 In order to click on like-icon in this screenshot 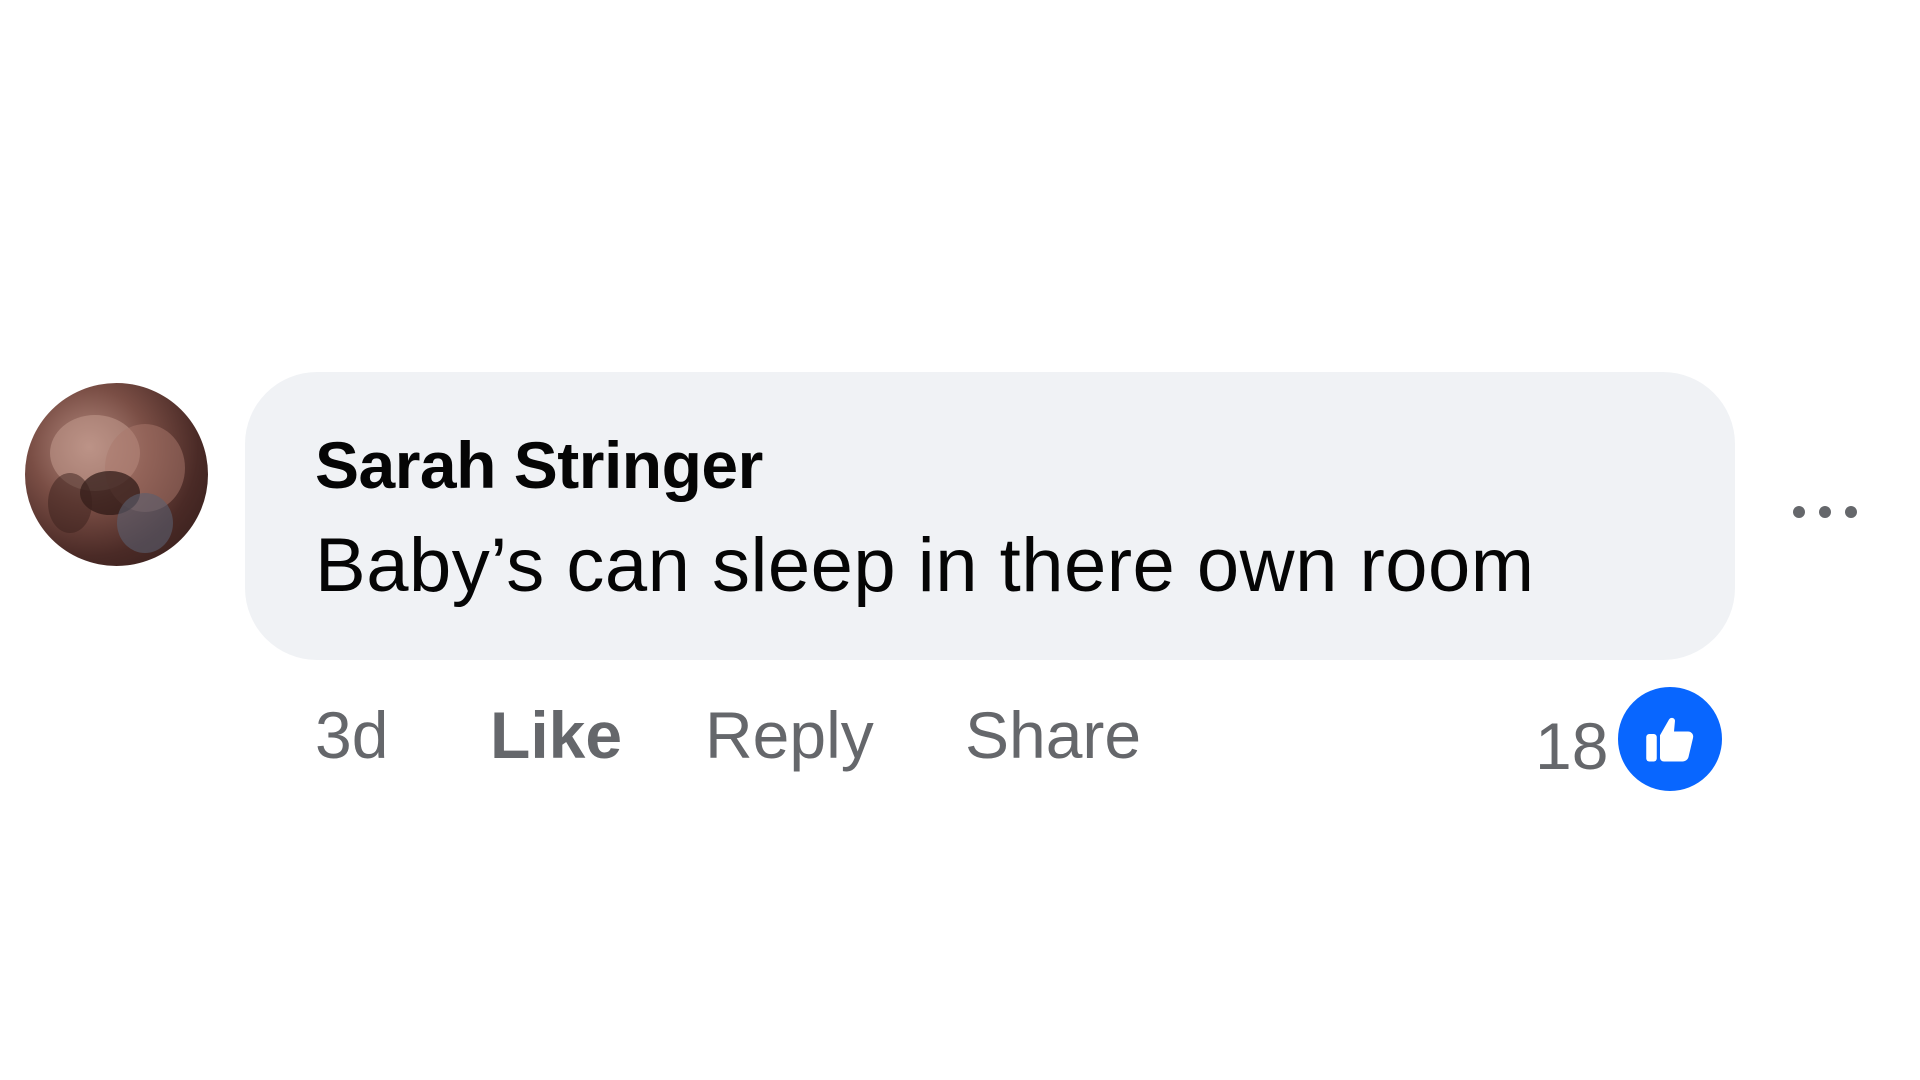, I will do `click(1670, 739)`.